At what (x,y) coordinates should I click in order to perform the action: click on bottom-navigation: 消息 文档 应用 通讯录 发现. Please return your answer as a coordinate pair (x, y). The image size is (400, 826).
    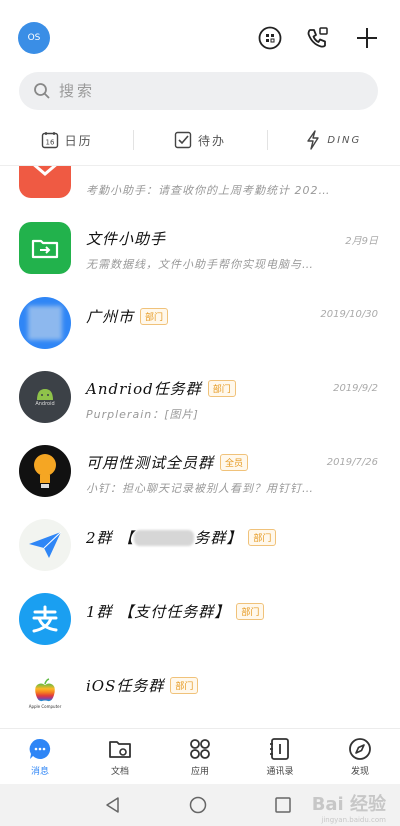
    Looking at the image, I should click on (200, 756).